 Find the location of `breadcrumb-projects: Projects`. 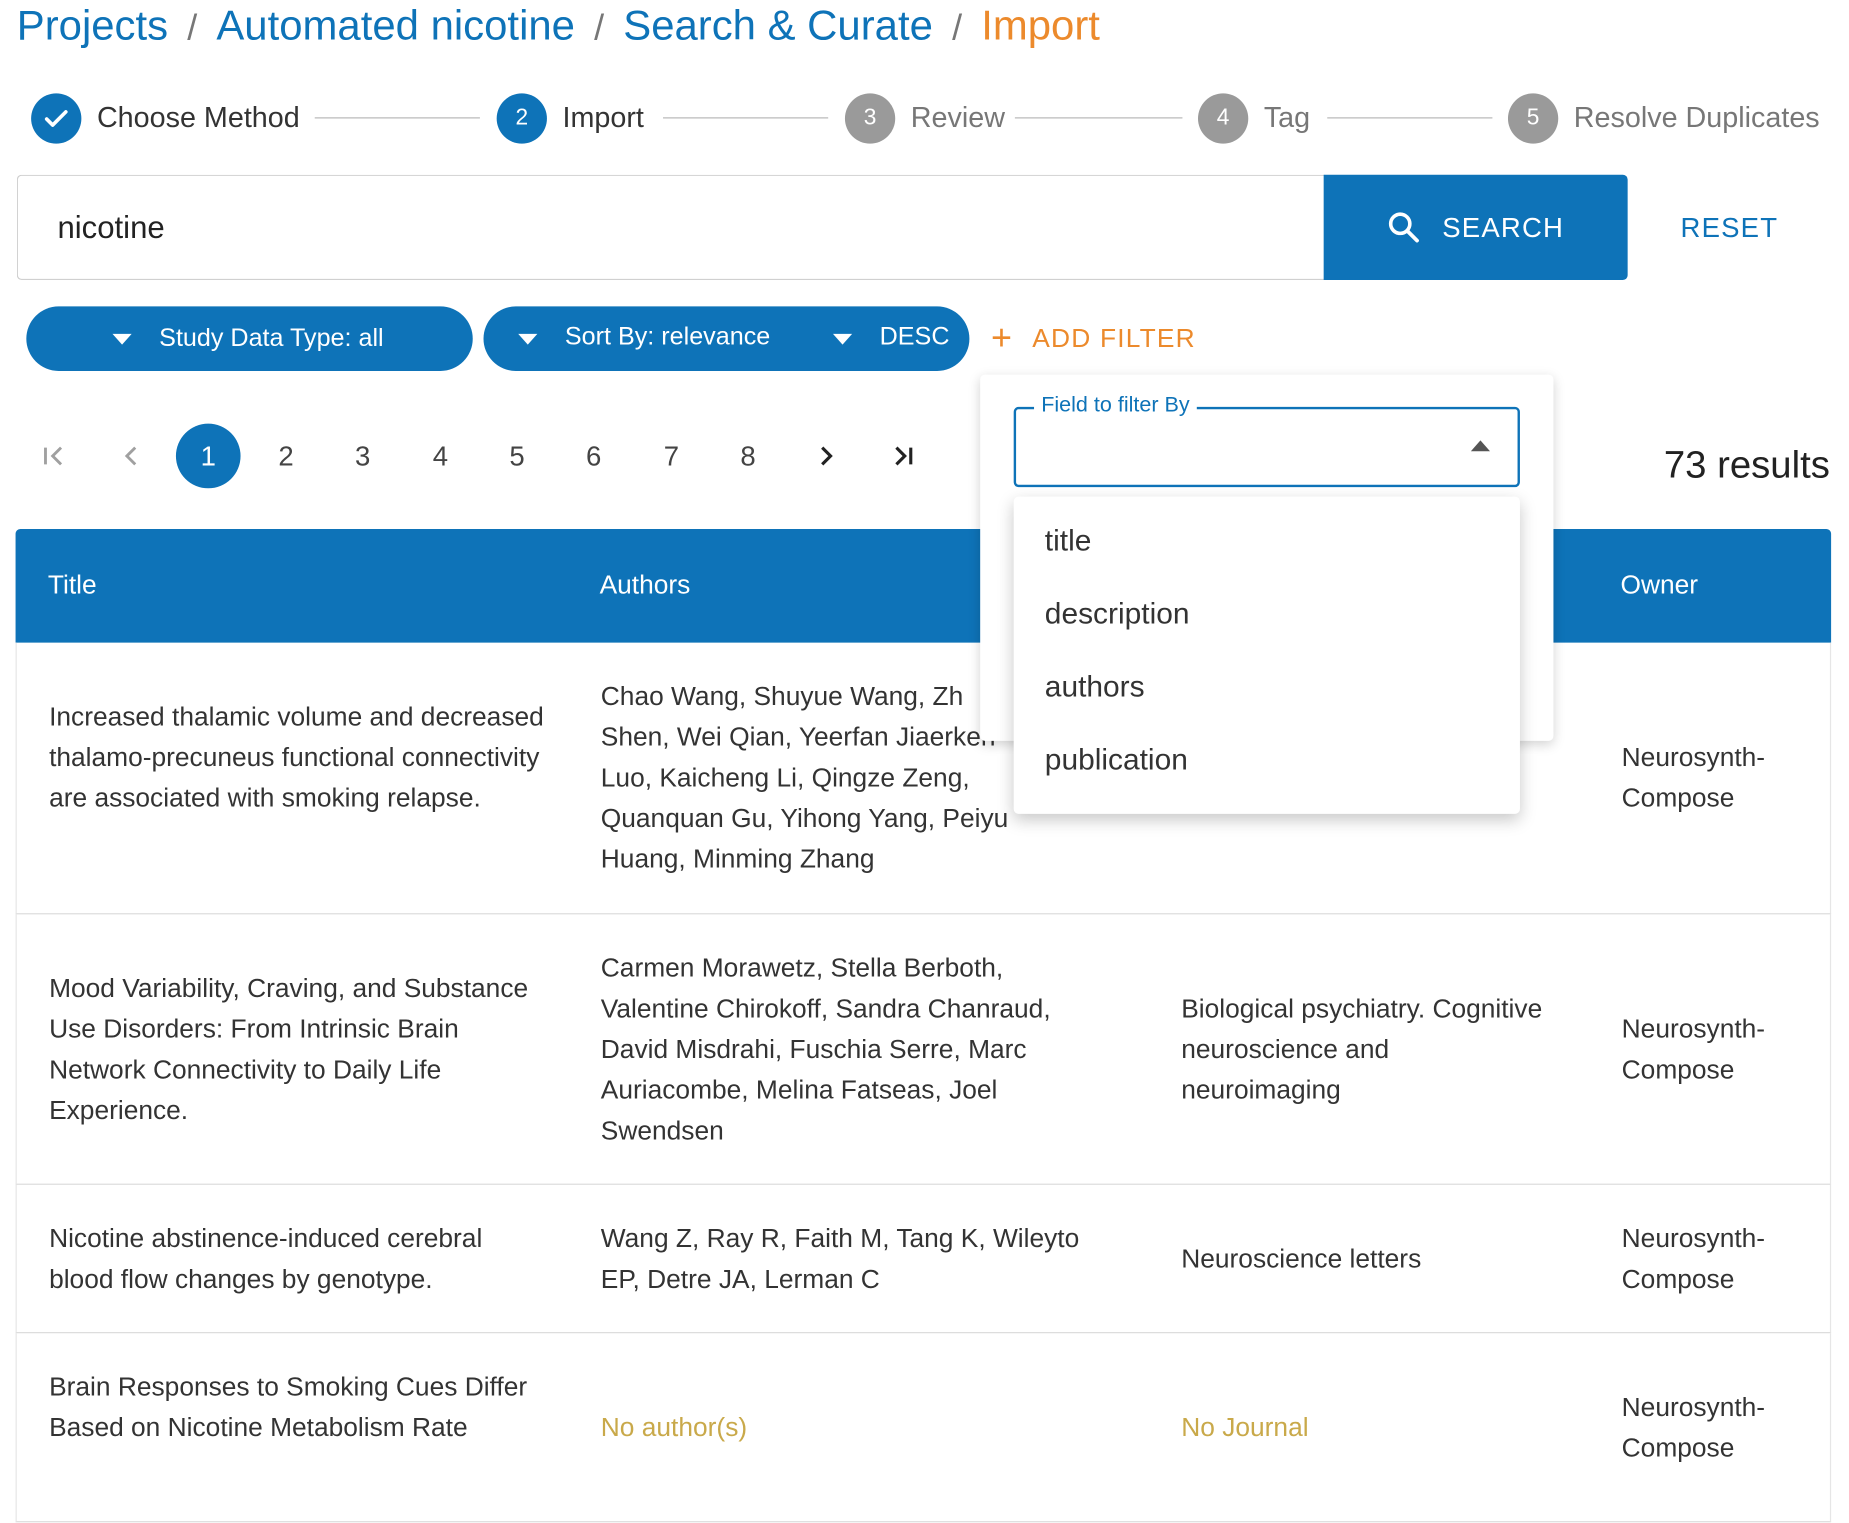

breadcrumb-projects: Projects is located at coordinates (92, 25).